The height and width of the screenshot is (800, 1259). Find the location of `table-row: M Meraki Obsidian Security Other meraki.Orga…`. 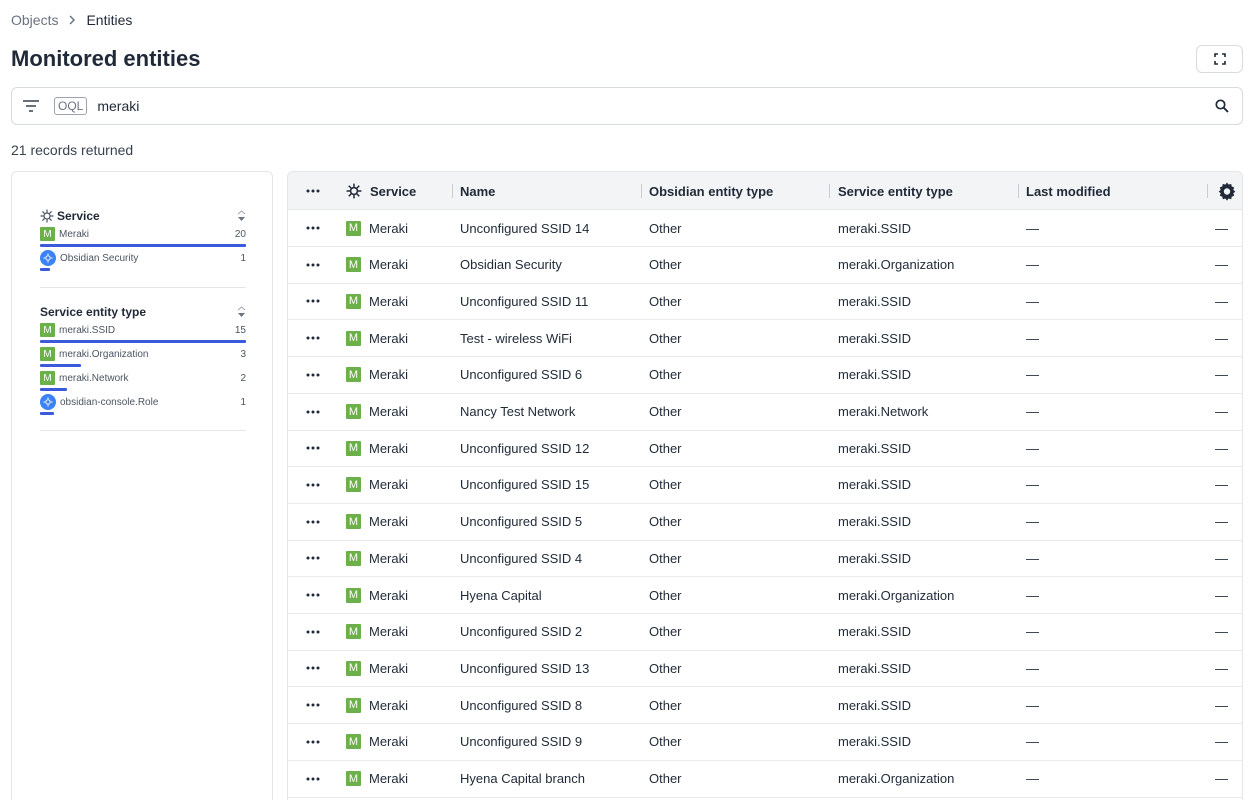

table-row: M Meraki Obsidian Security Other meraki.Orga… is located at coordinates (765, 265).